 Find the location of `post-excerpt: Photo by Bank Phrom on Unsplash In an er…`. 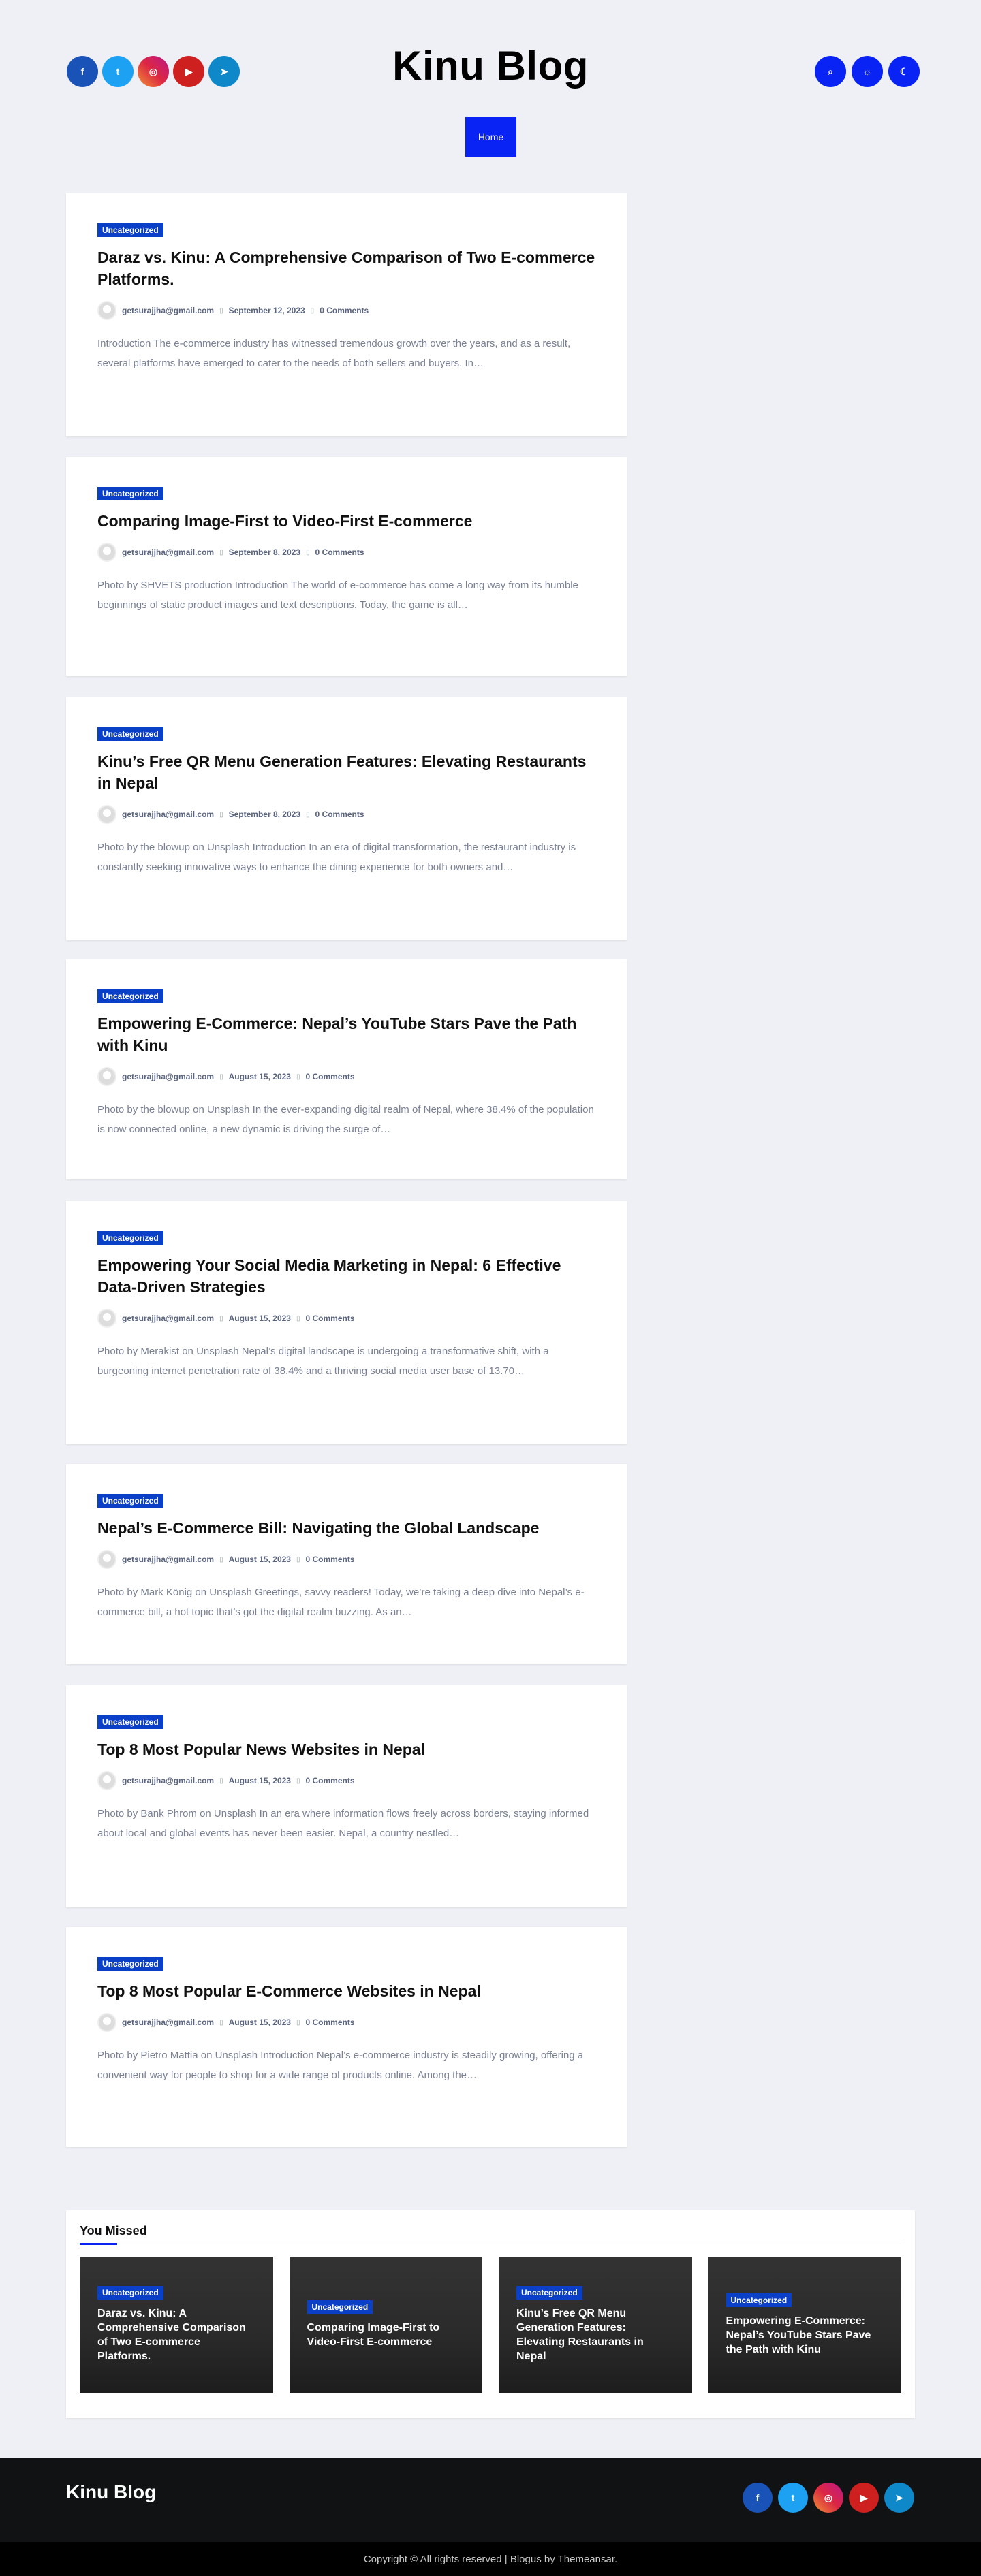

post-excerpt: Photo by Bank Phrom on Unsplash In an er… is located at coordinates (343, 1823).